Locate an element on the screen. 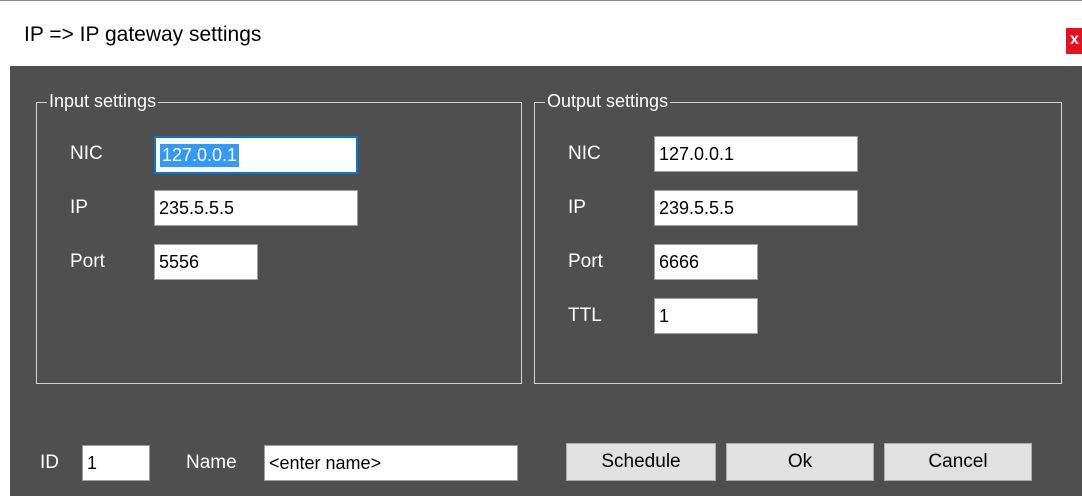 The height and width of the screenshot is (496, 1082). input-nic-field: 127.0.0.1 is located at coordinates (256, 155).